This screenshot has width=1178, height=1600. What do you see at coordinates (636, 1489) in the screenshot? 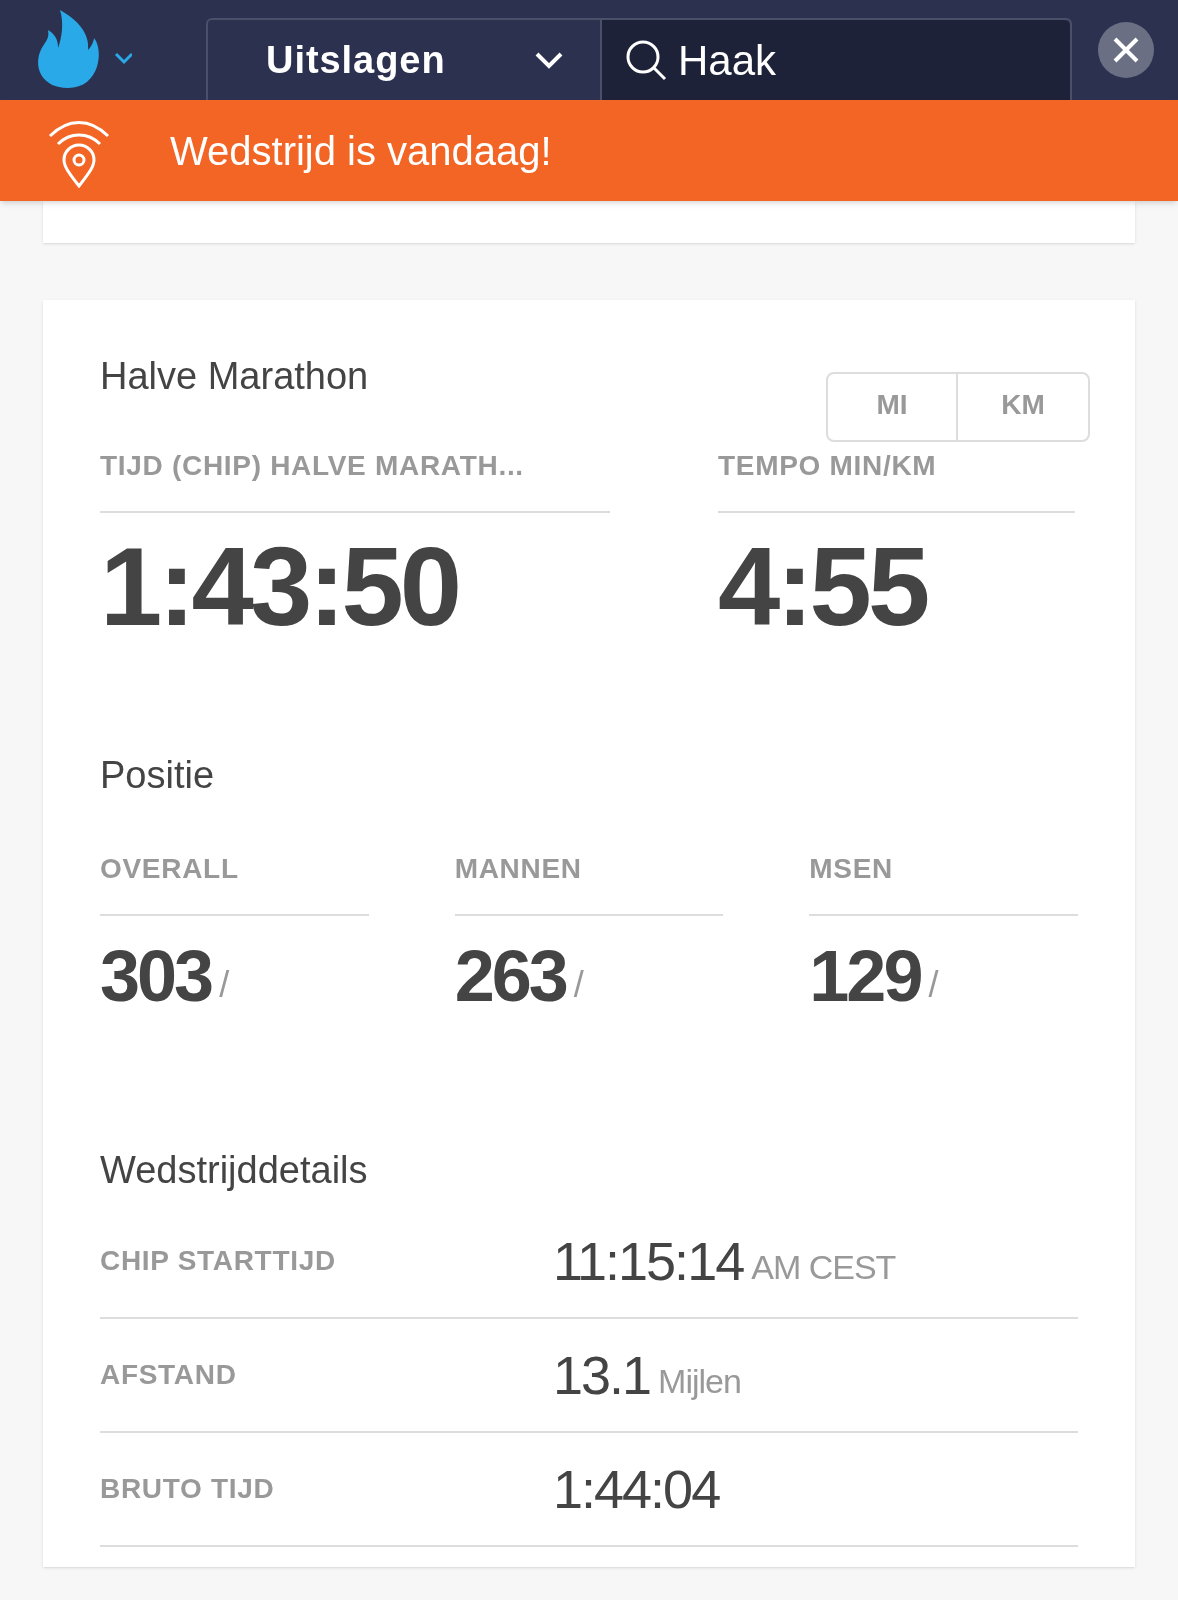
I see `detail-value: 1:44:04` at bounding box center [636, 1489].